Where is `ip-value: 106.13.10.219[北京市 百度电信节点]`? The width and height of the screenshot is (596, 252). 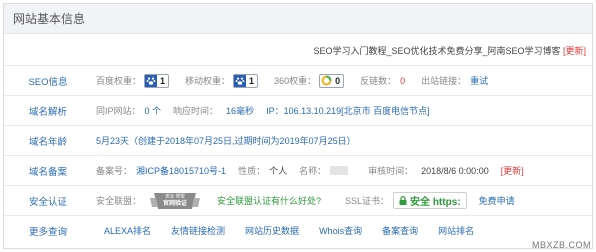 ip-value: 106.13.10.219[北京市 百度电信节点] is located at coordinates (357, 110).